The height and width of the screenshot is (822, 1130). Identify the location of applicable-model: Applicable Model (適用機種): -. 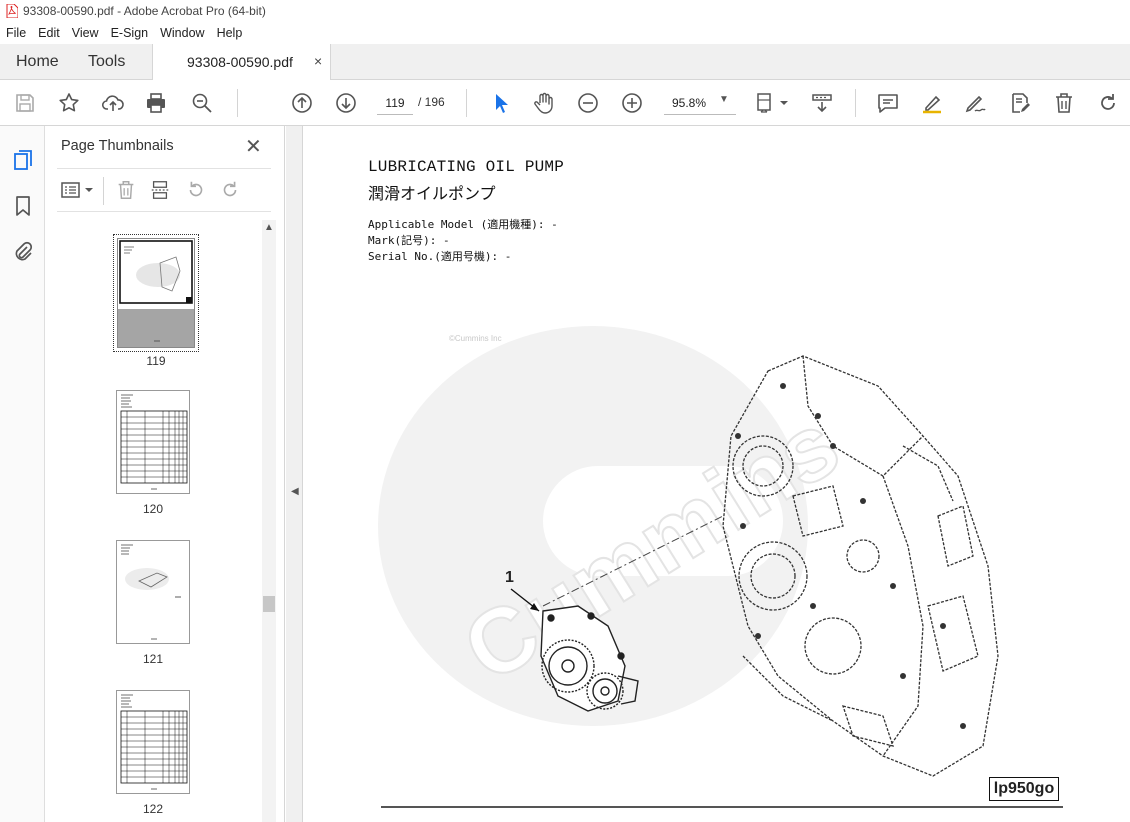
(463, 224).